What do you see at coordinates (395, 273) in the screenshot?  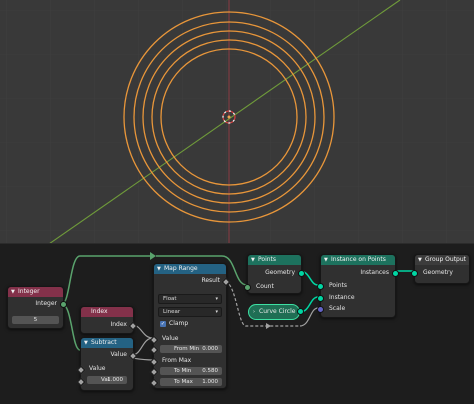 I see `instances-output-socket` at bounding box center [395, 273].